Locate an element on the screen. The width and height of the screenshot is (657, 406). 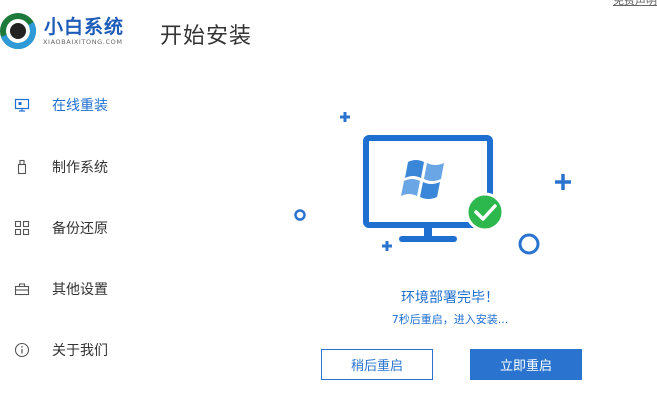
success-check-icon is located at coordinates (485, 212).